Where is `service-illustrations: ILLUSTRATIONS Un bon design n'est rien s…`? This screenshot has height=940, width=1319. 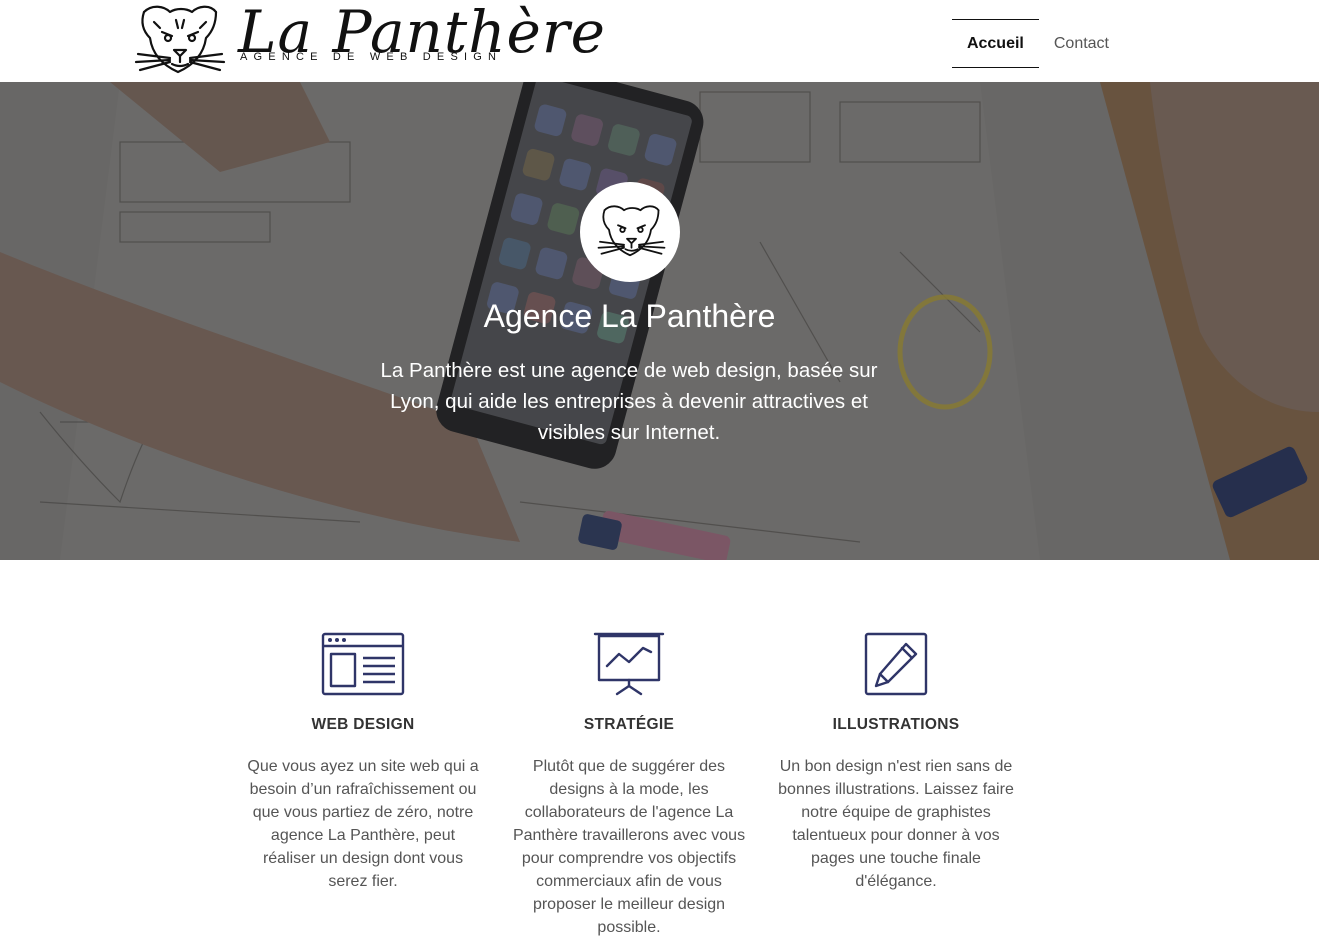 service-illustrations: ILLUSTRATIONS Un bon design n'est rien s… is located at coordinates (896, 762).